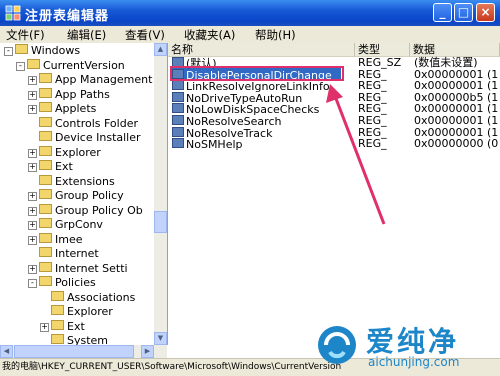 The height and width of the screenshot is (376, 500). Describe the element at coordinates (337, 345) in the screenshot. I see `watermark-logo-icon` at that location.